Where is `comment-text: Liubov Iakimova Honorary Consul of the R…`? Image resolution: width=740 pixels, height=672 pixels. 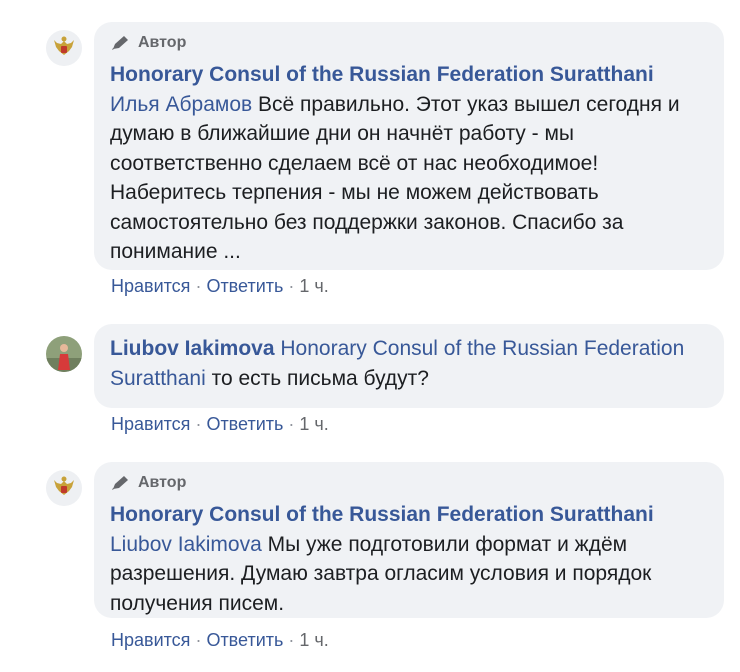
comment-text: Liubov Iakimova Honorary Consul of the R… is located at coordinates (409, 363).